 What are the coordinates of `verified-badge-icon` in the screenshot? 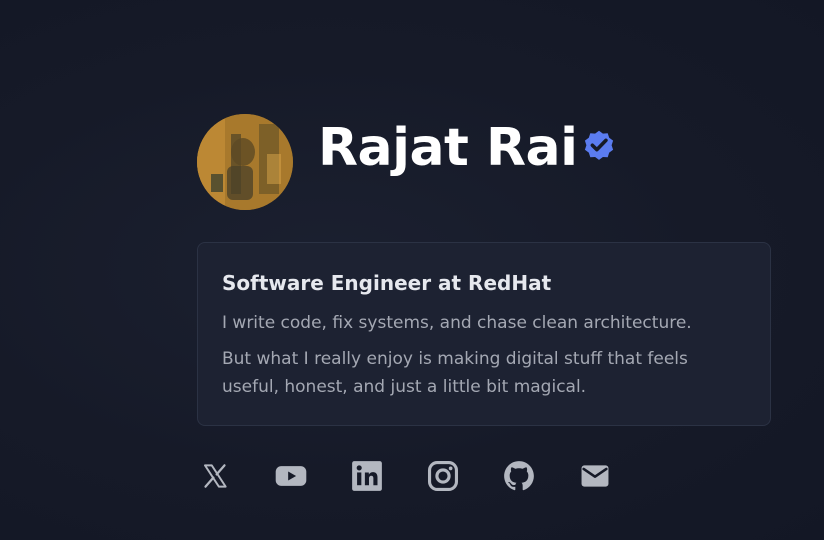 It's located at (599, 145).